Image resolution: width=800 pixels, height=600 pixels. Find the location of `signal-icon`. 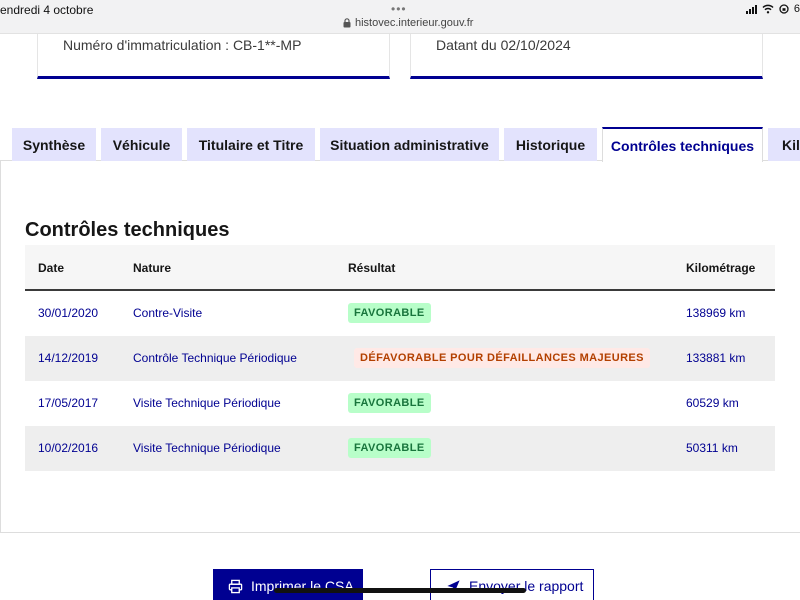

signal-icon is located at coordinates (751, 9).